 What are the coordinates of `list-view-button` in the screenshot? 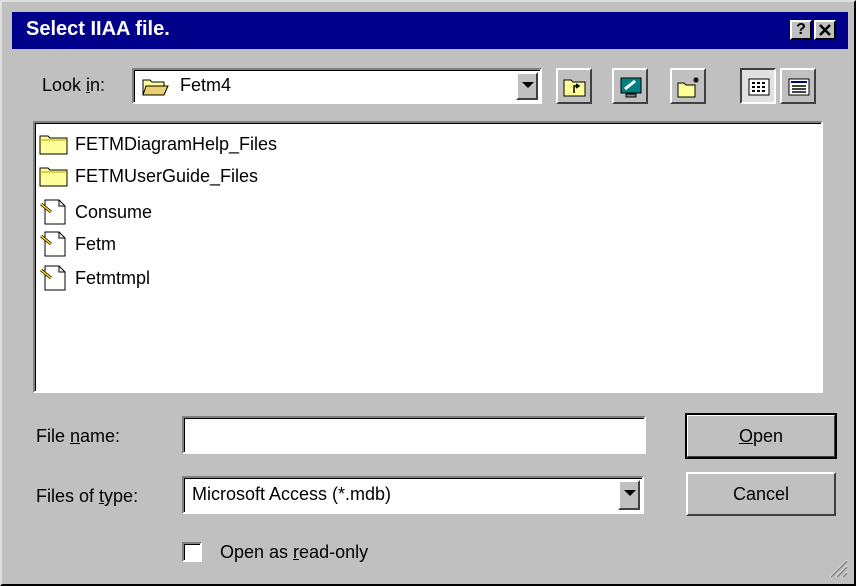 It's located at (758, 86).